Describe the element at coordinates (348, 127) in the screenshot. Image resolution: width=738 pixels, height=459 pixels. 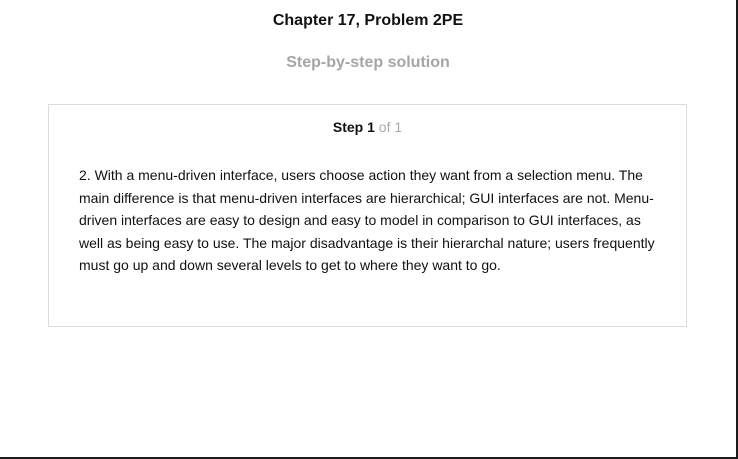
I see `step-label: Step` at that location.